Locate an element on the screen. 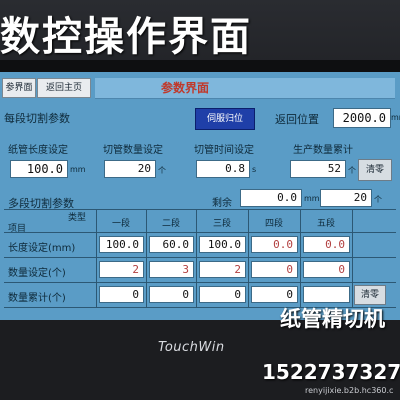 This screenshot has width=400, height=400. tube-length-label: 纸管长度设定 is located at coordinates (38, 150).